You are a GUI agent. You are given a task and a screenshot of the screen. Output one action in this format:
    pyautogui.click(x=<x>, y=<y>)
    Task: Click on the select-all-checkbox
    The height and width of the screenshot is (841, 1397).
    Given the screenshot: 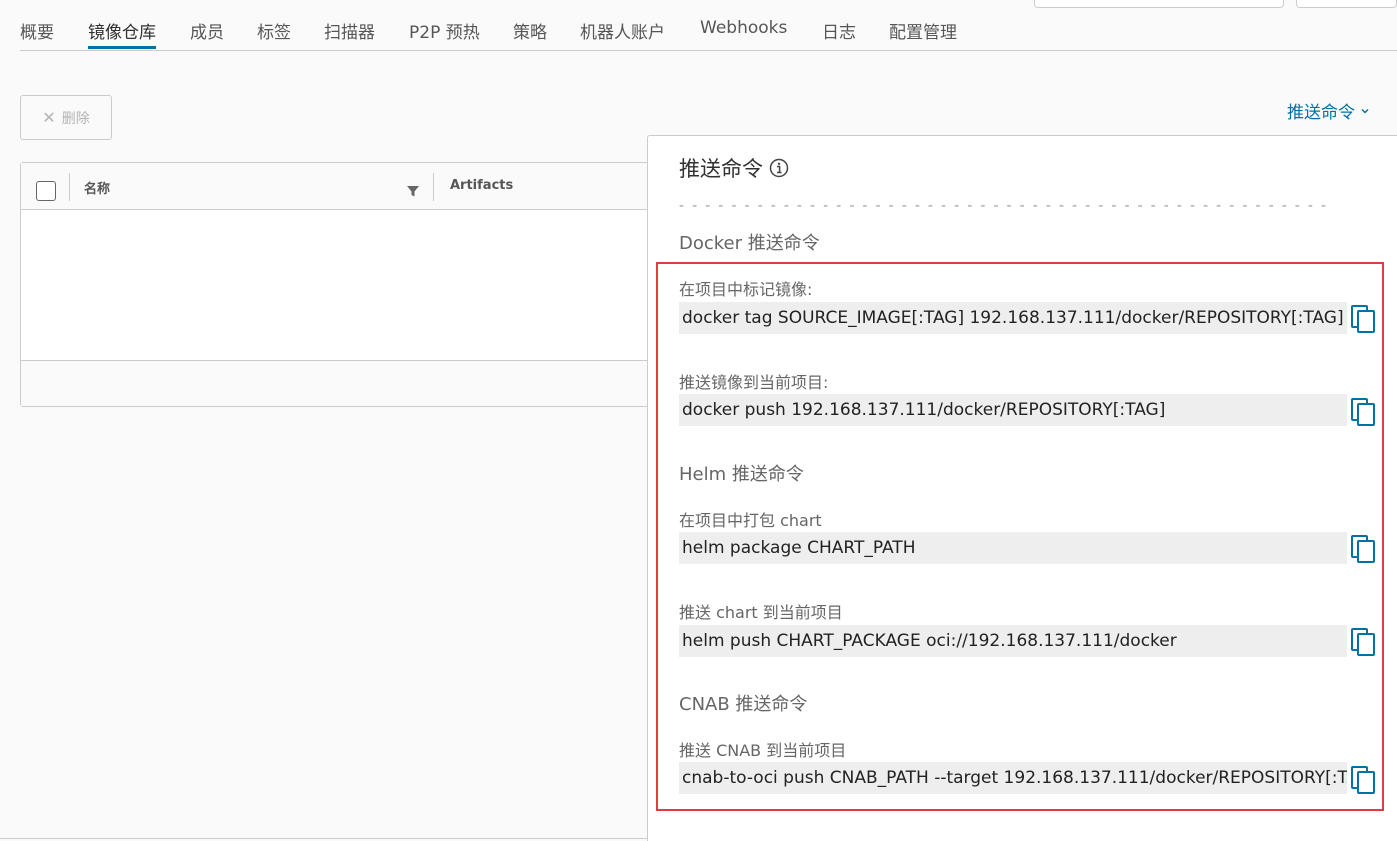 What is the action you would take?
    pyautogui.click(x=46, y=191)
    